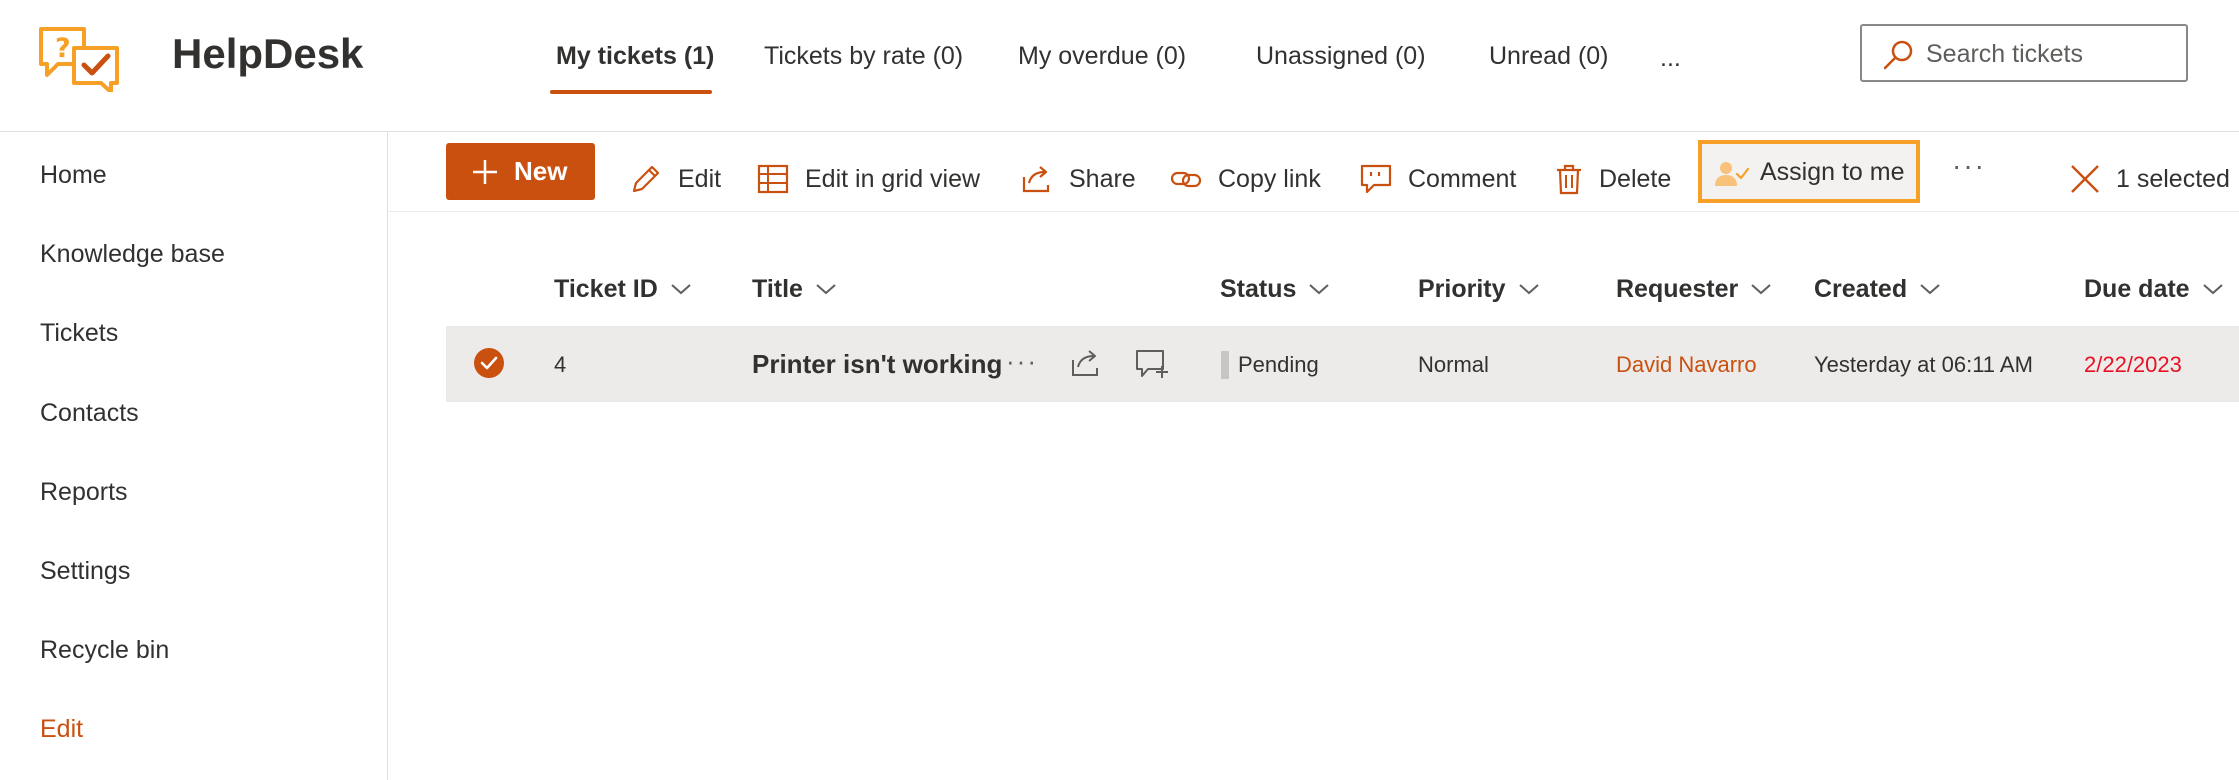  I want to click on row-share-icon, so click(1086, 363).